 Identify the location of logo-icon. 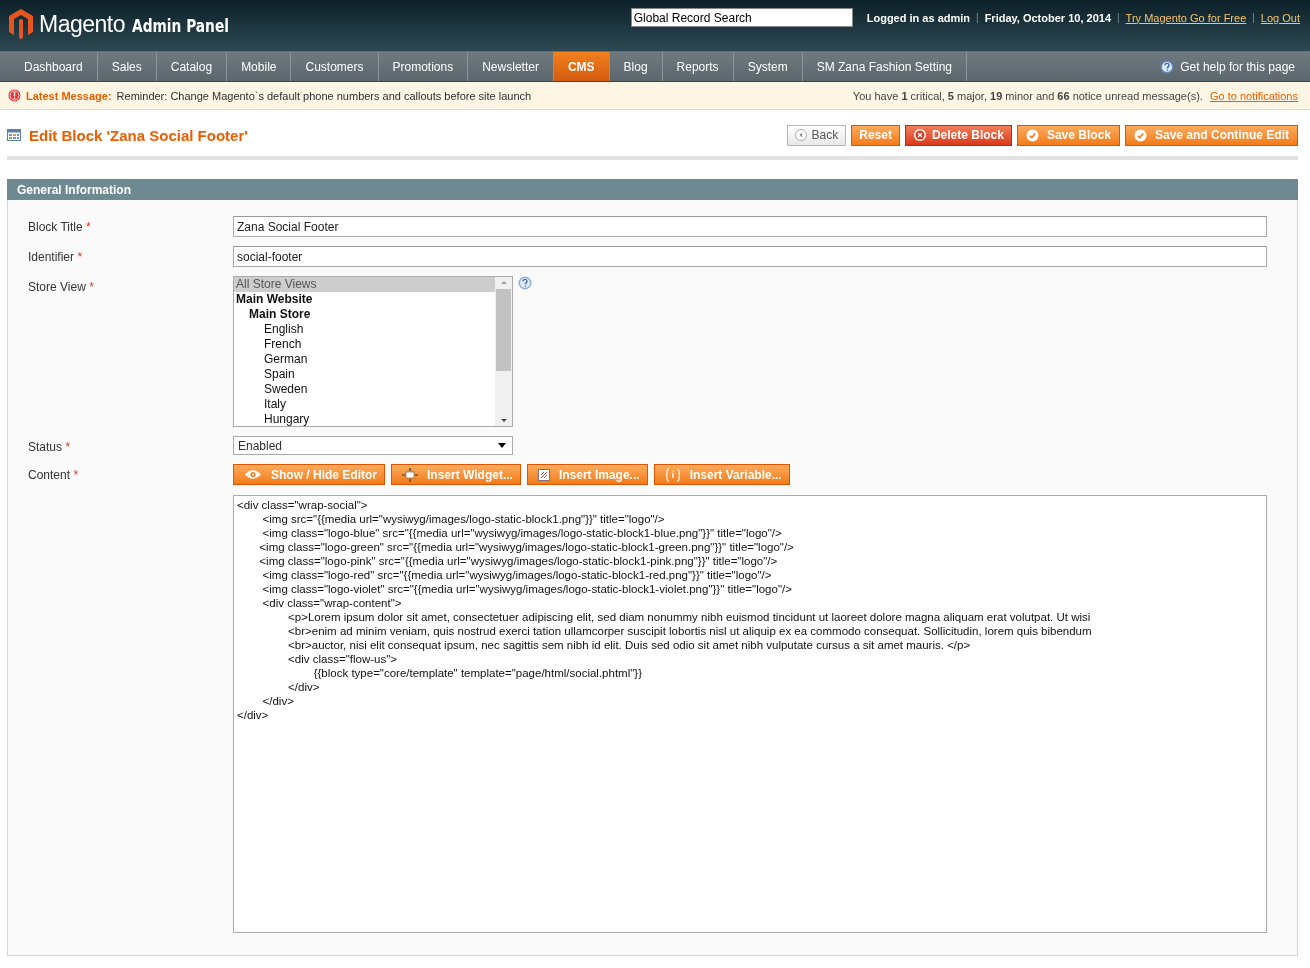
(21, 24).